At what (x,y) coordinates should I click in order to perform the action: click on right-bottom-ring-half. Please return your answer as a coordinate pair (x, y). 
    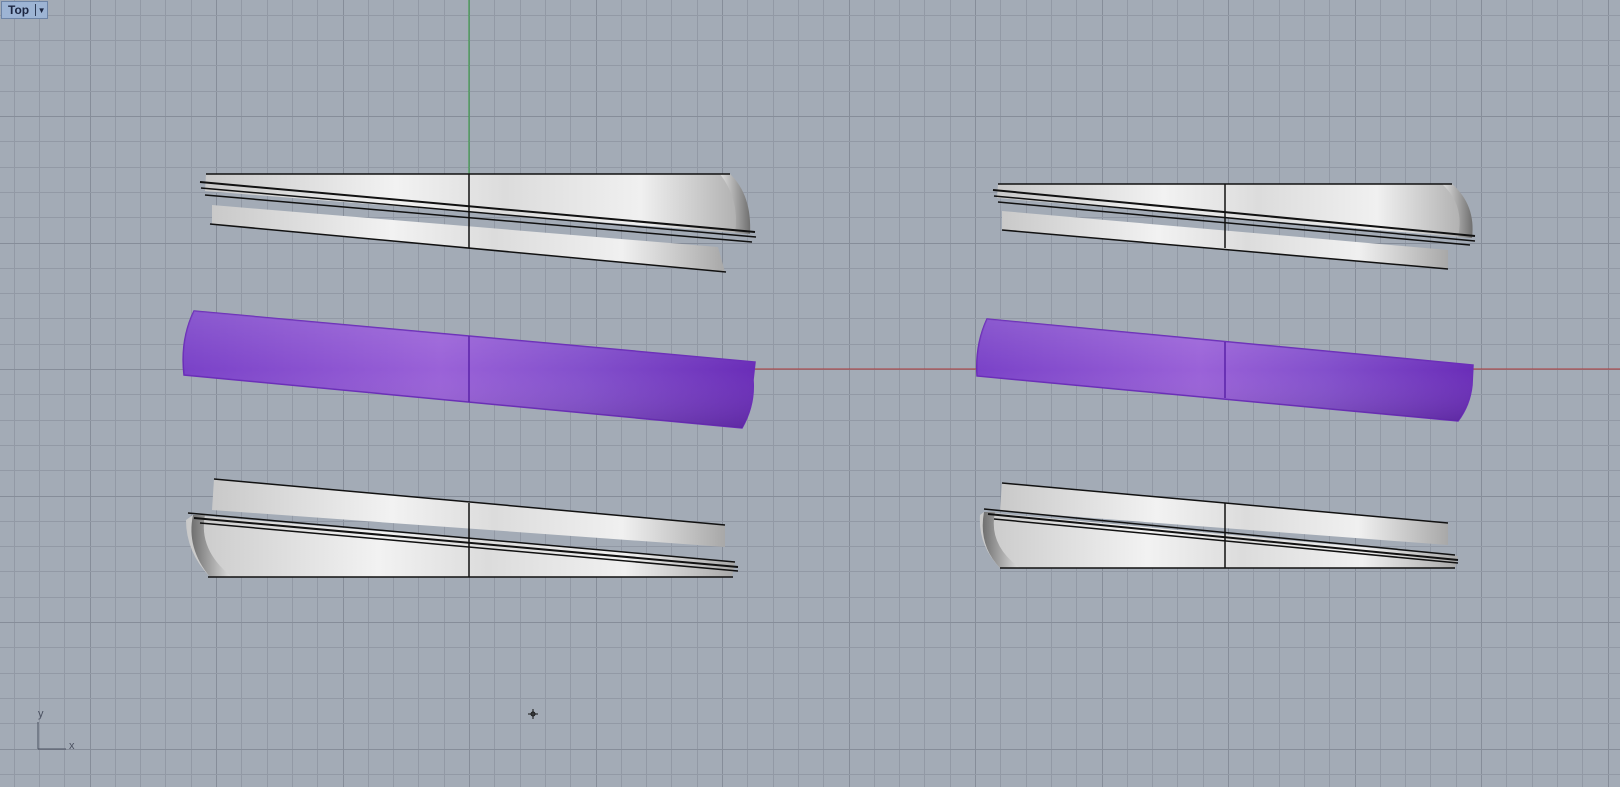
    Looking at the image, I should click on (1219, 525).